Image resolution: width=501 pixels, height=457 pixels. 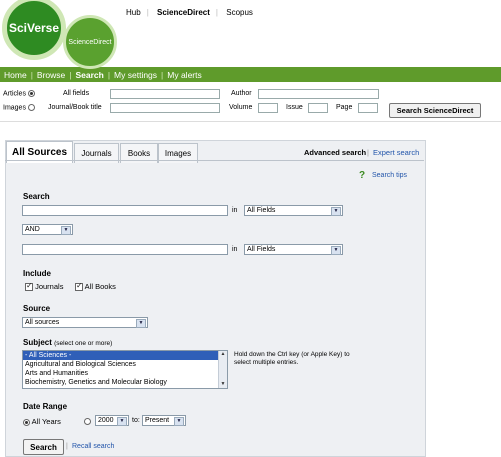 I want to click on articles-label: Articles, so click(x=14, y=94).